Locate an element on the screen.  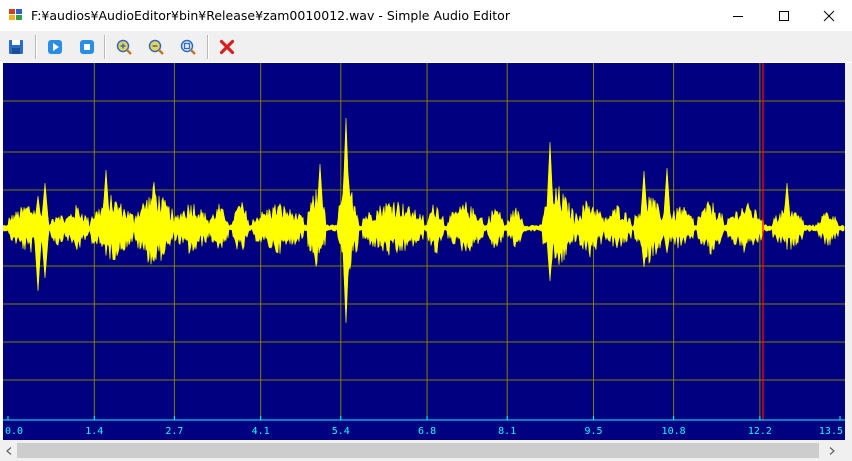
time-label: 6.8 is located at coordinates (427, 431).